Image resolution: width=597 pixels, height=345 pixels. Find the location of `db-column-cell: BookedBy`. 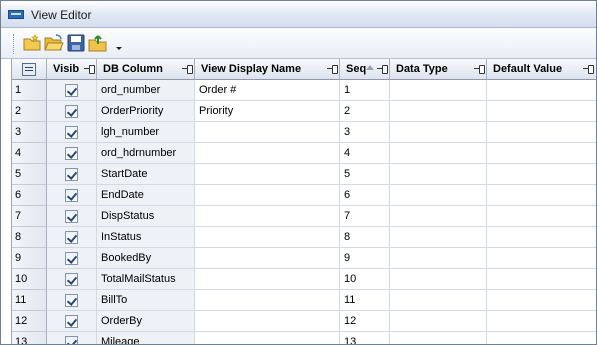

db-column-cell: BookedBy is located at coordinates (146, 258).